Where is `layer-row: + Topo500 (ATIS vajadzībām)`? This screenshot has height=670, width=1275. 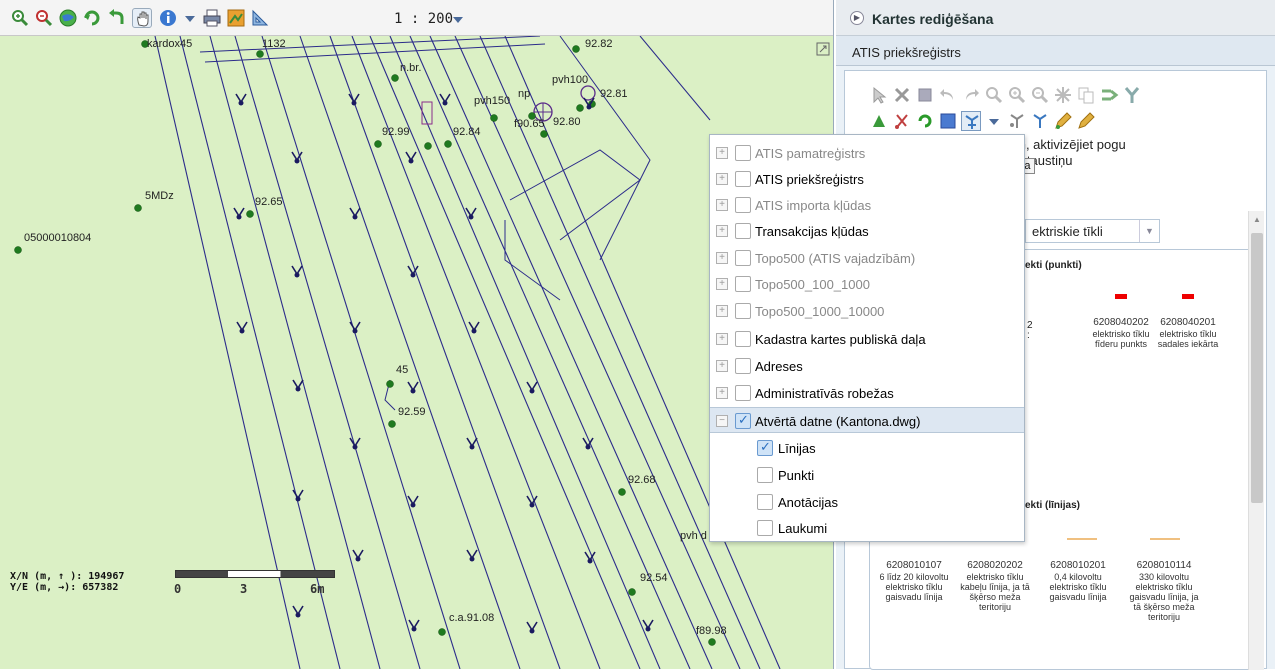
layer-row: + Topo500 (ATIS vajadzībām) is located at coordinates (867, 258).